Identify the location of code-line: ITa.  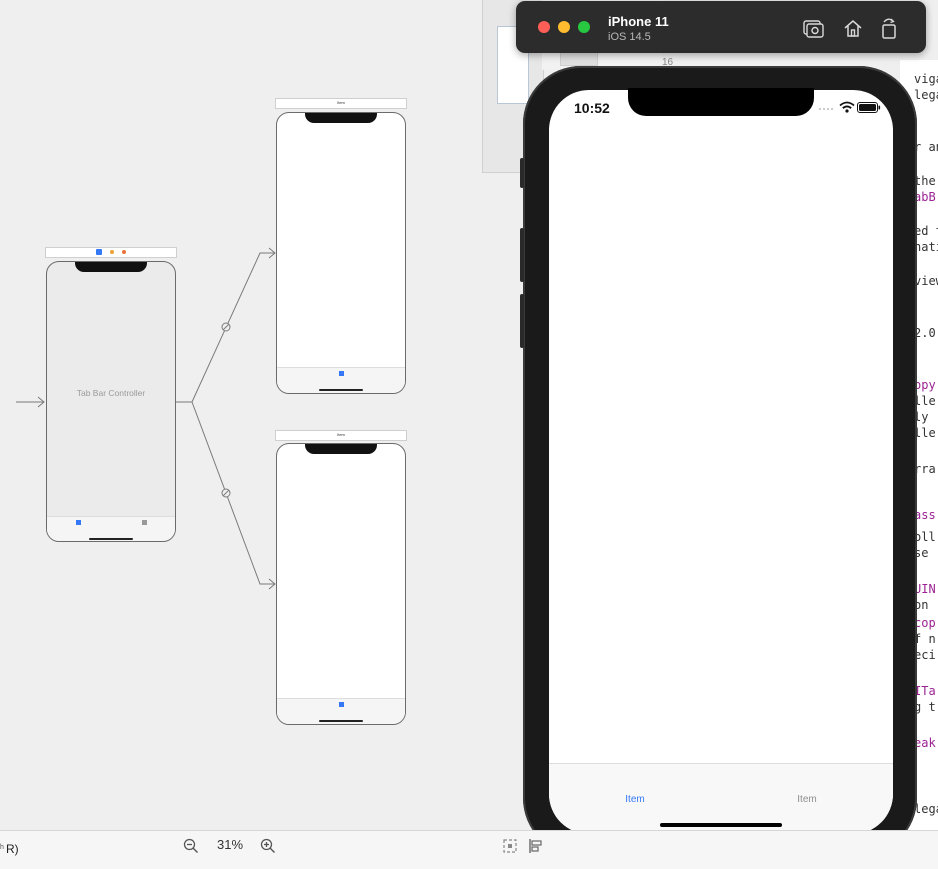
(925, 691).